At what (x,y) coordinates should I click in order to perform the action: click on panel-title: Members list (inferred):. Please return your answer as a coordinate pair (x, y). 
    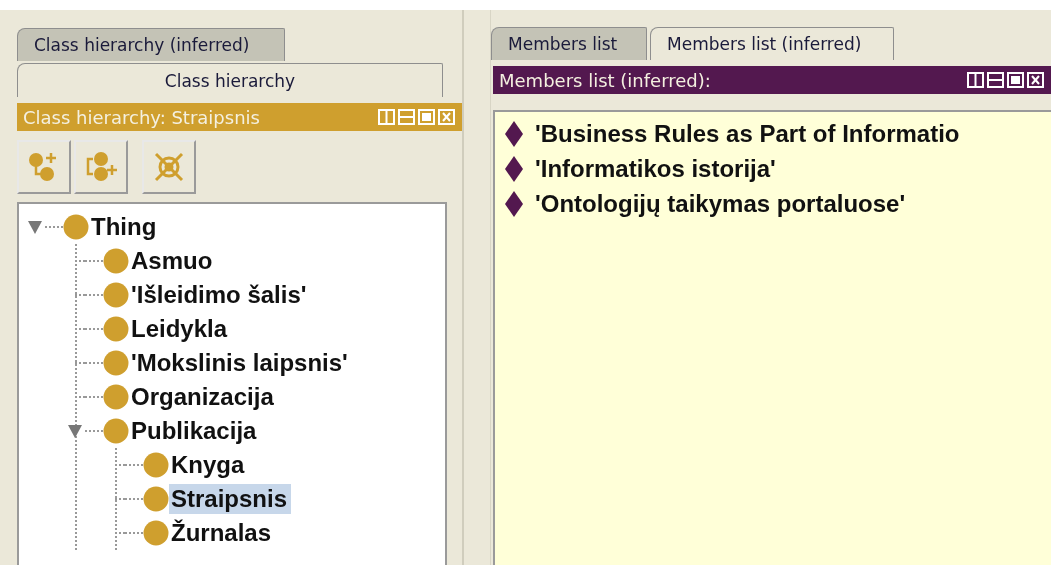
    Looking at the image, I should click on (605, 80).